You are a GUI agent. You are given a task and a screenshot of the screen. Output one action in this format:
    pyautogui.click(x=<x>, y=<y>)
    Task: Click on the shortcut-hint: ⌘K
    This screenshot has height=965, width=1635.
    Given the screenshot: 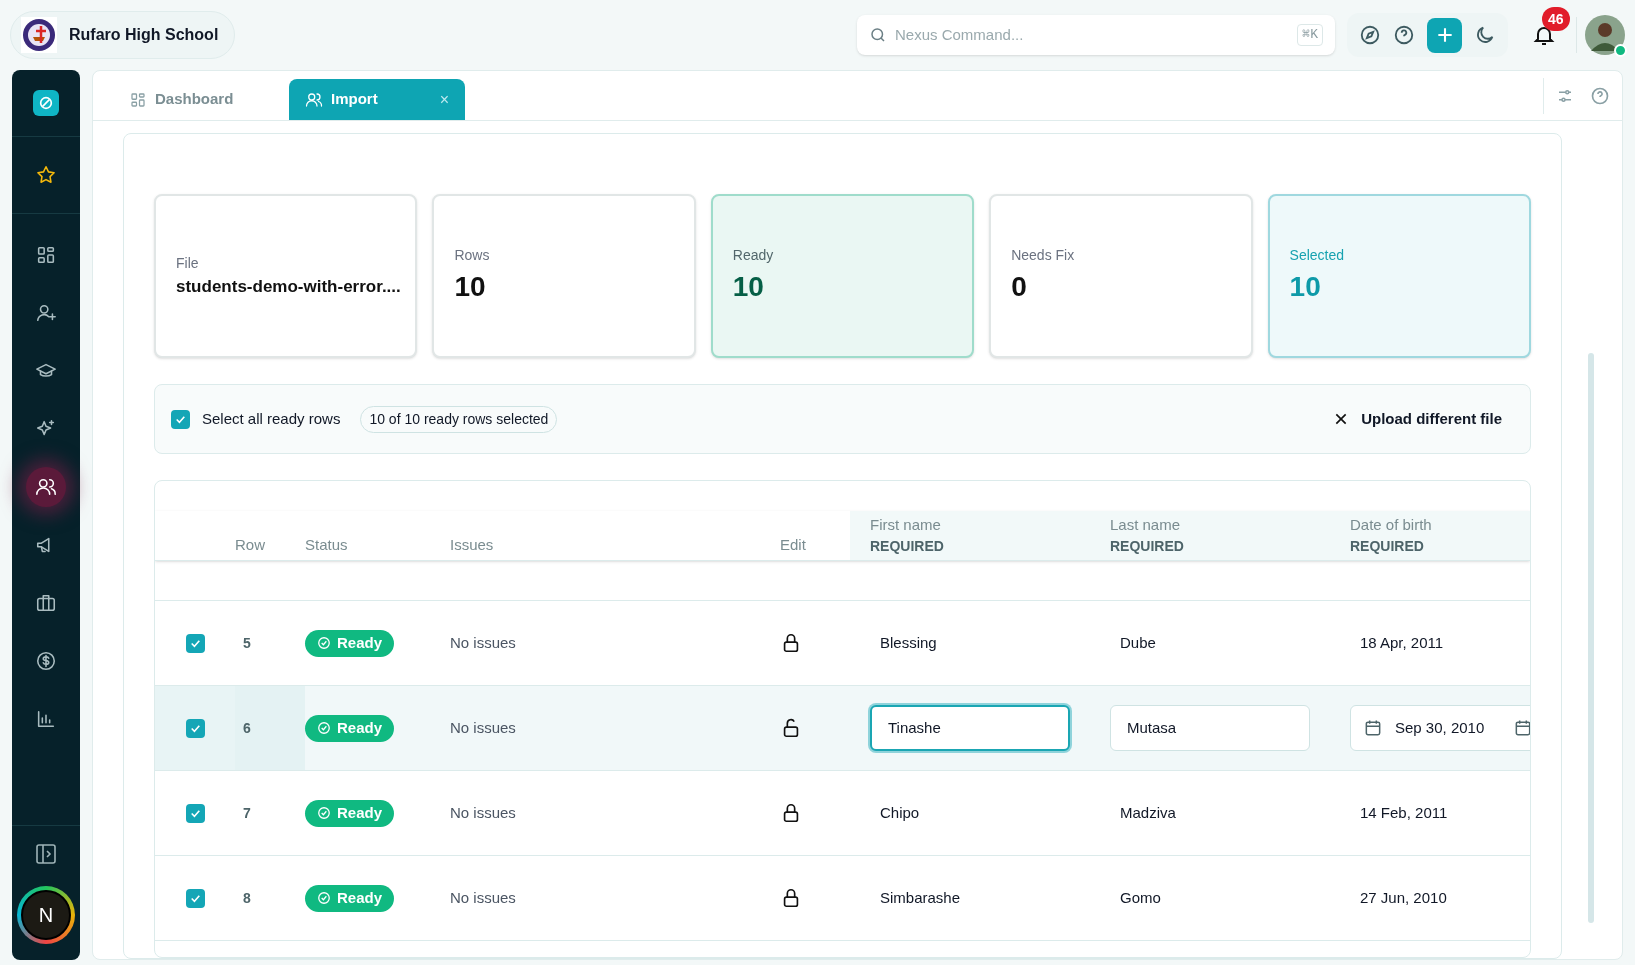 What is the action you would take?
    pyautogui.click(x=1310, y=35)
    